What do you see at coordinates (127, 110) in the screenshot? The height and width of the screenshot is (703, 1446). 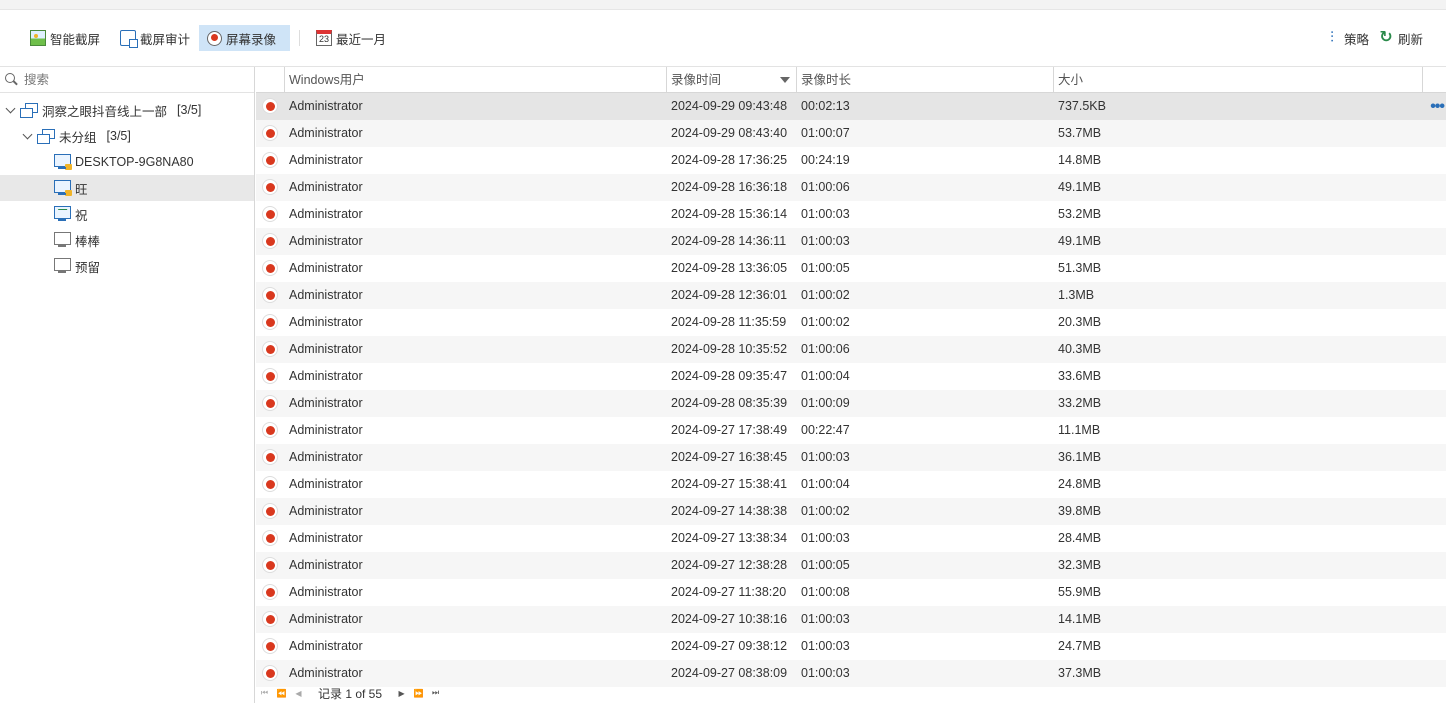 I see `tree-root-node: 洞察之眼抖音线上一部 [3/5]` at bounding box center [127, 110].